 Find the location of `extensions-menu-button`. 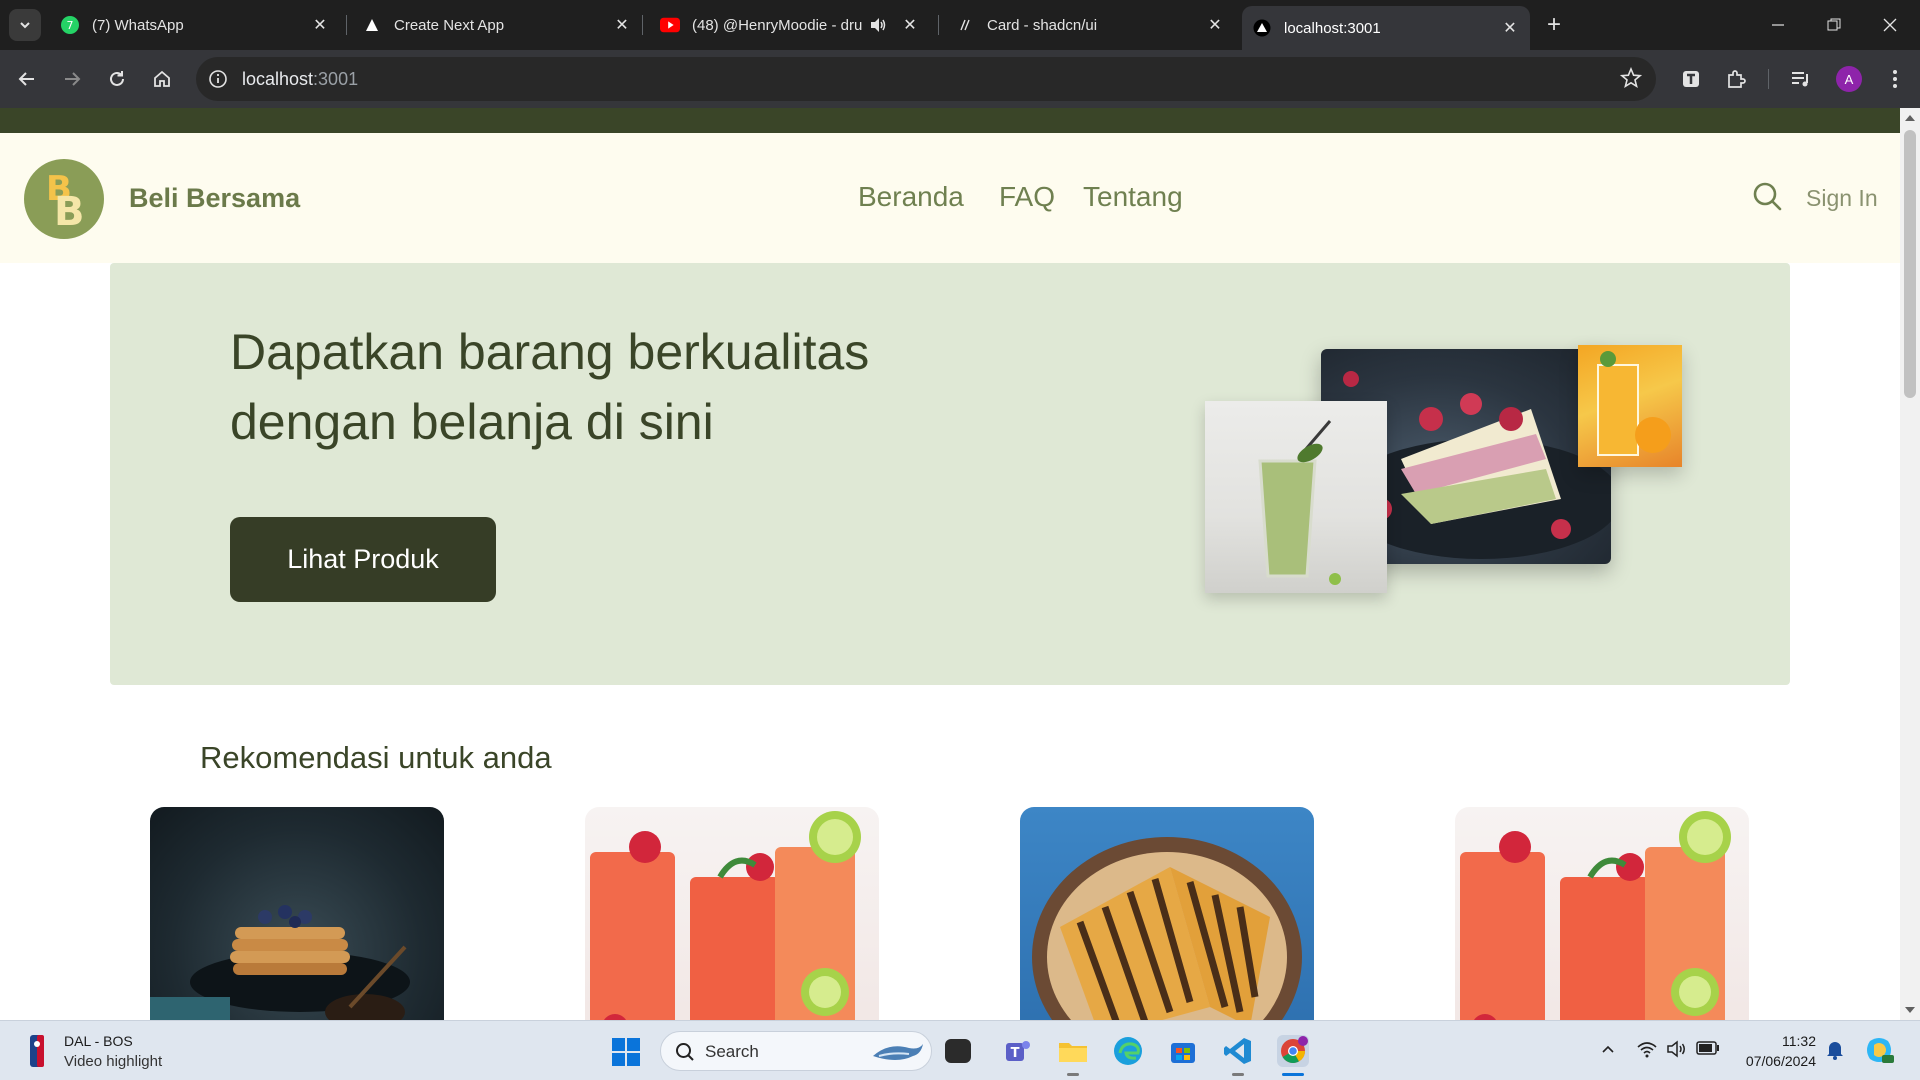

extensions-menu-button is located at coordinates (1736, 79).